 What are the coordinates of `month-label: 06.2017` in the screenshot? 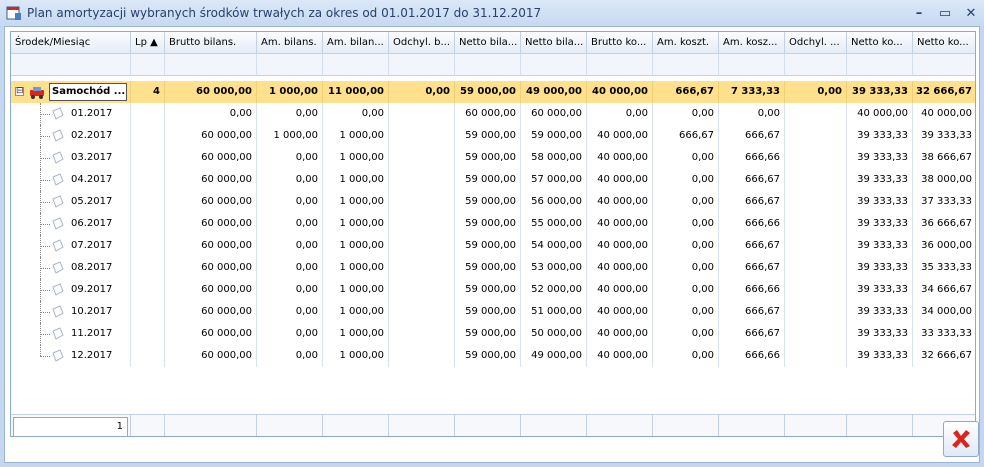 It's located at (92, 223).